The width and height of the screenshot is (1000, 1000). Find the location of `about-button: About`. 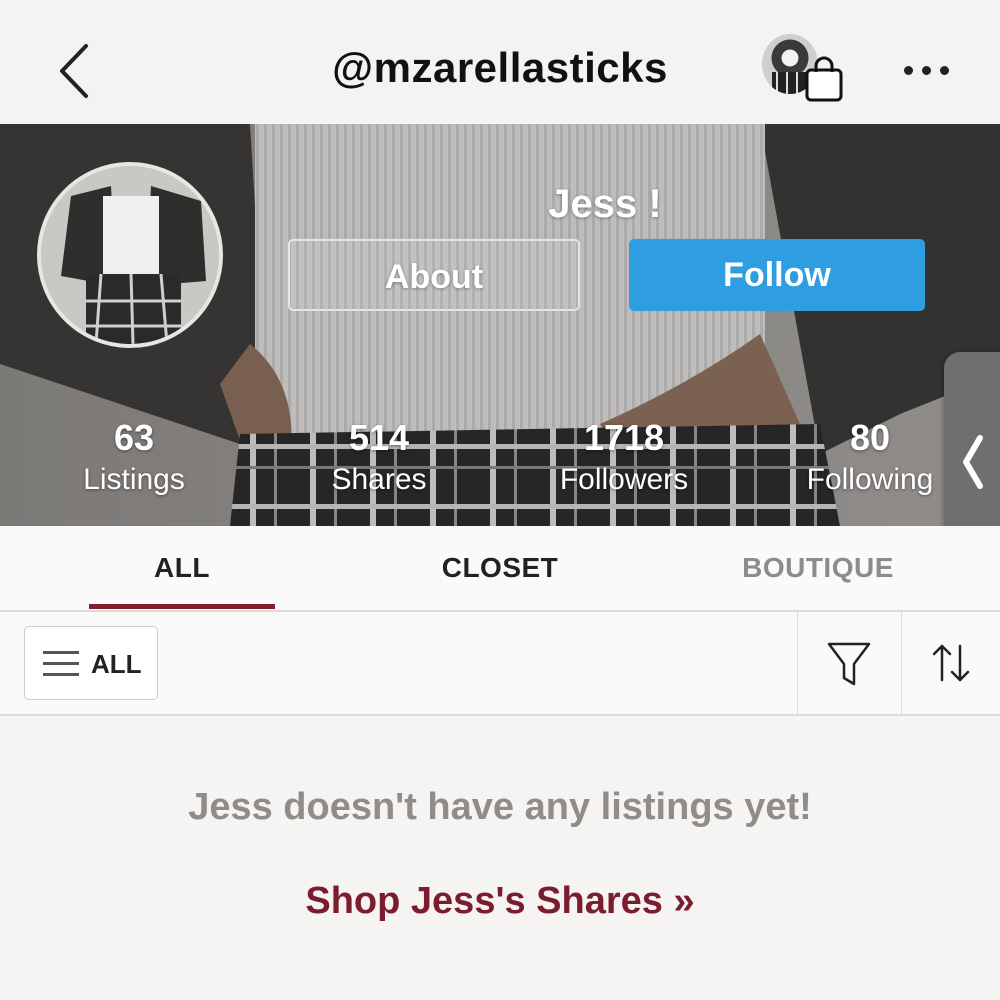

about-button: About is located at coordinates (434, 275).